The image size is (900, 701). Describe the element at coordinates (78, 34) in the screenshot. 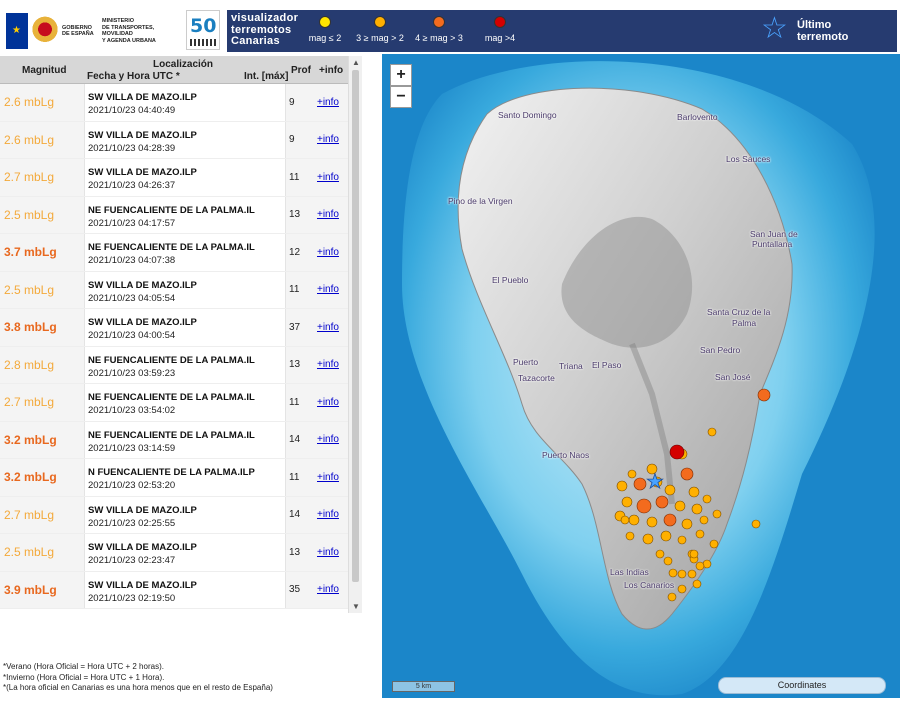

I see `gov-line: DE ESPAÑA` at that location.